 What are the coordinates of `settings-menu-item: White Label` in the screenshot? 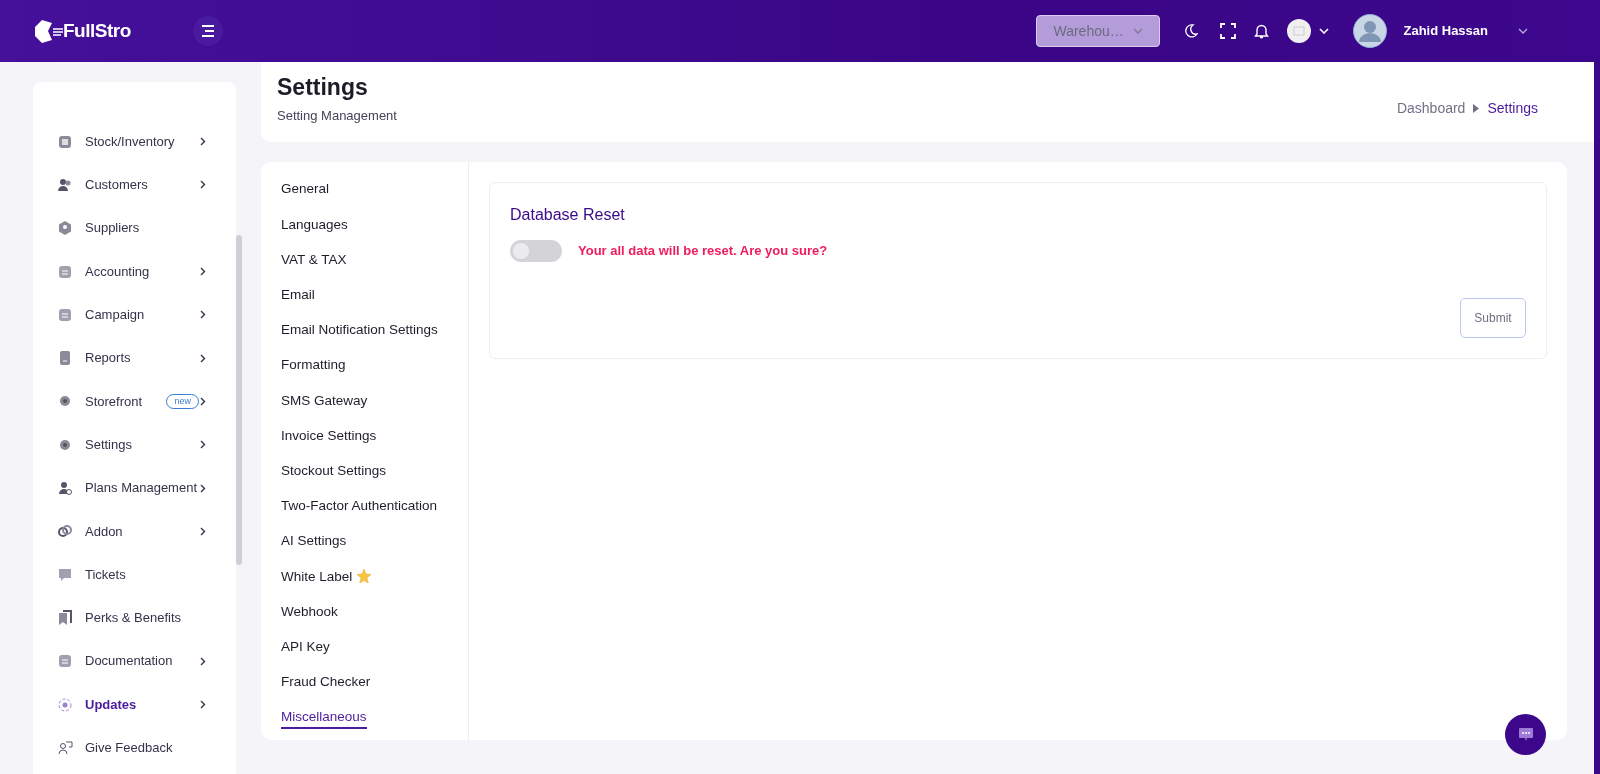 It's located at (327, 577).